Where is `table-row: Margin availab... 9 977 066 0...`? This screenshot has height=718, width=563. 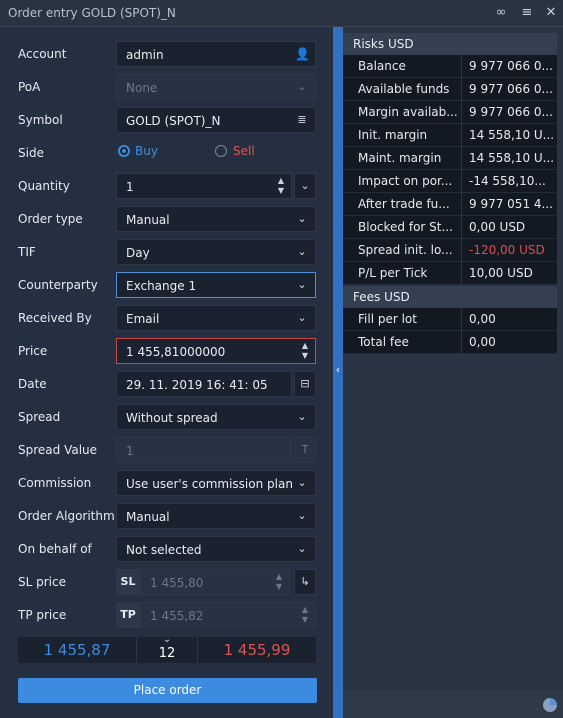 table-row: Margin availab... 9 977 066 0... is located at coordinates (450, 112).